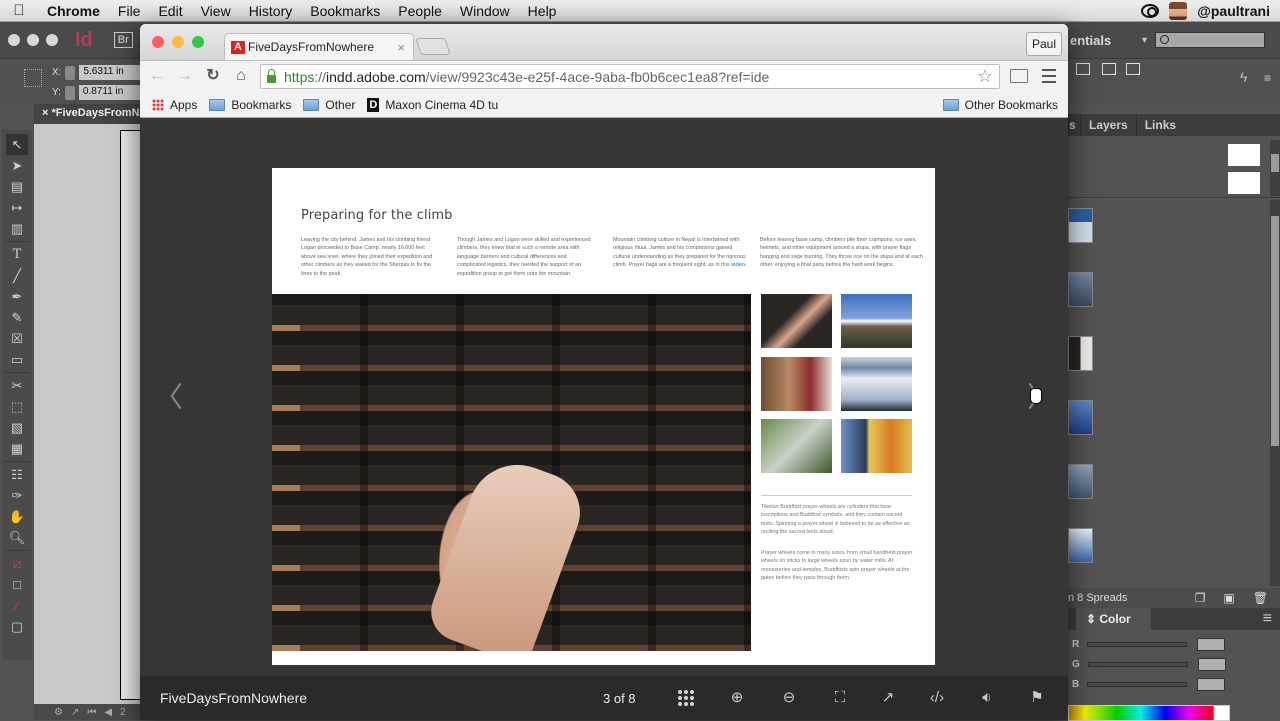  I want to click on thumbnail-prayer-wheel-hand, so click(796, 321).